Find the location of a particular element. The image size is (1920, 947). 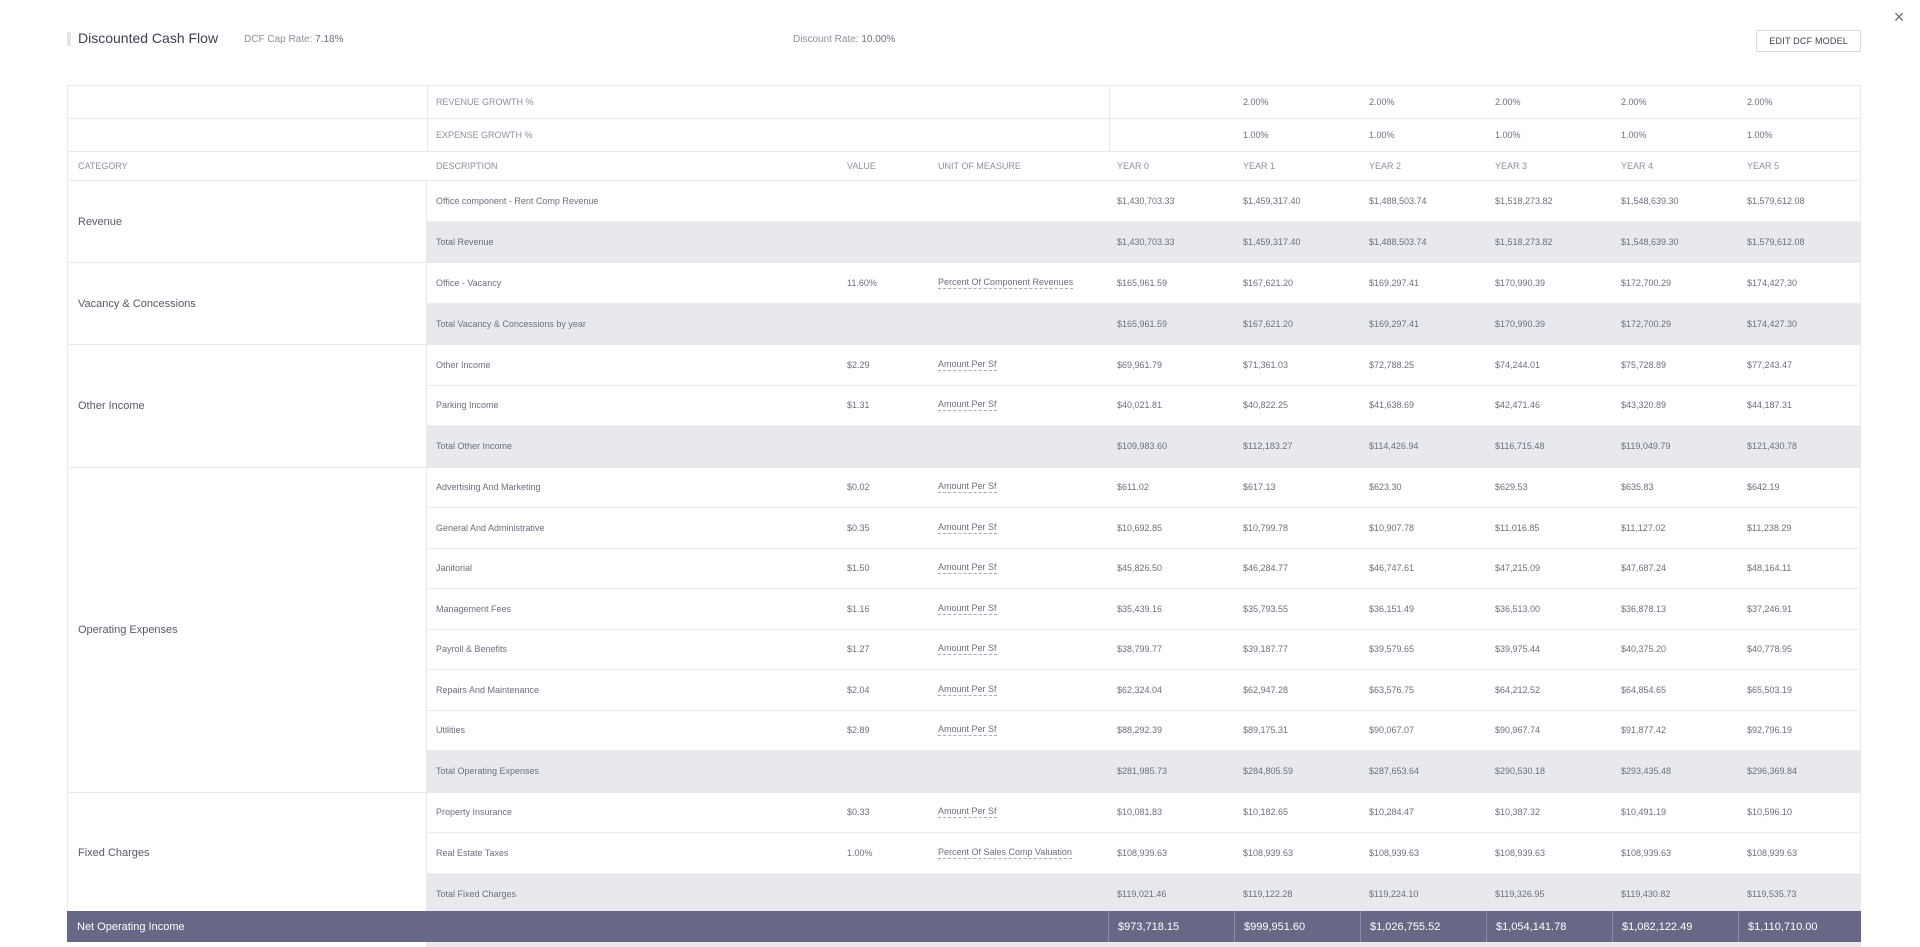

row-value: $2.29 is located at coordinates (858, 364).